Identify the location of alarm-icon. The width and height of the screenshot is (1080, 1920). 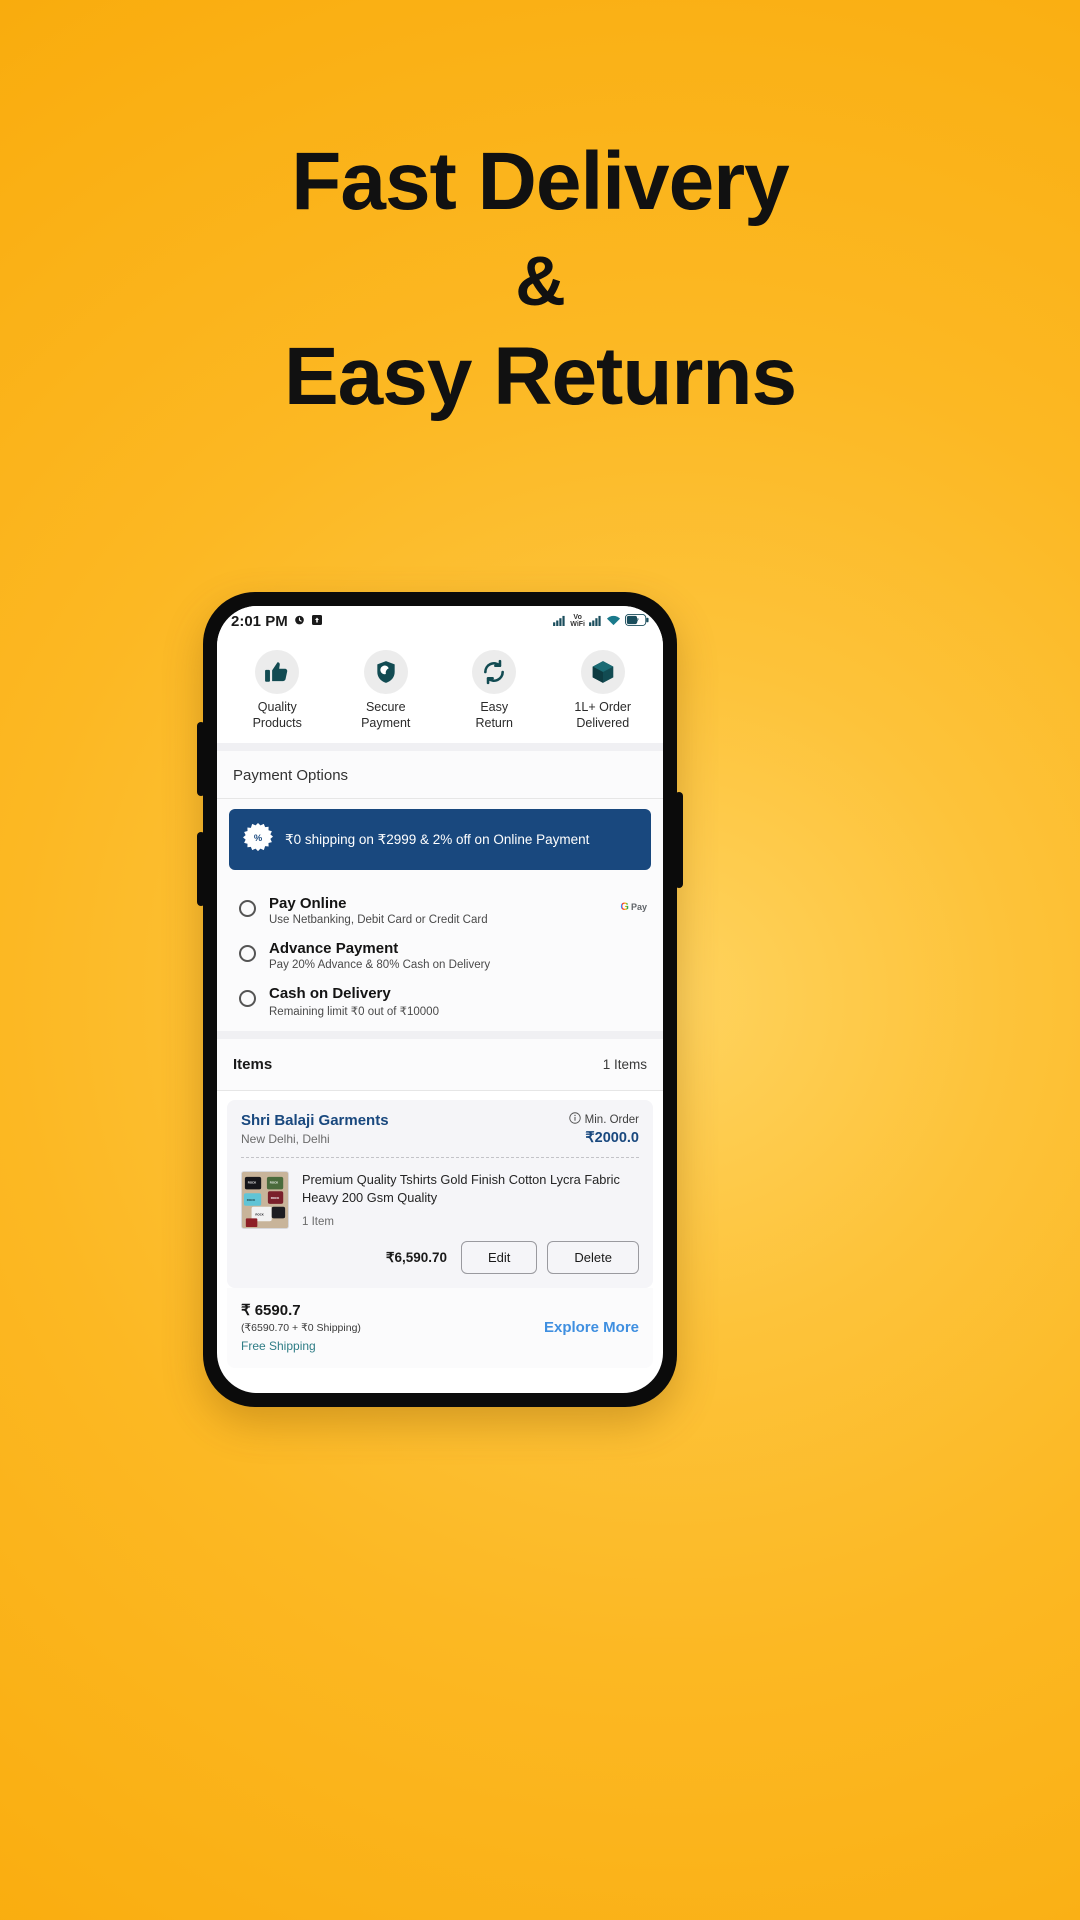
(299, 621).